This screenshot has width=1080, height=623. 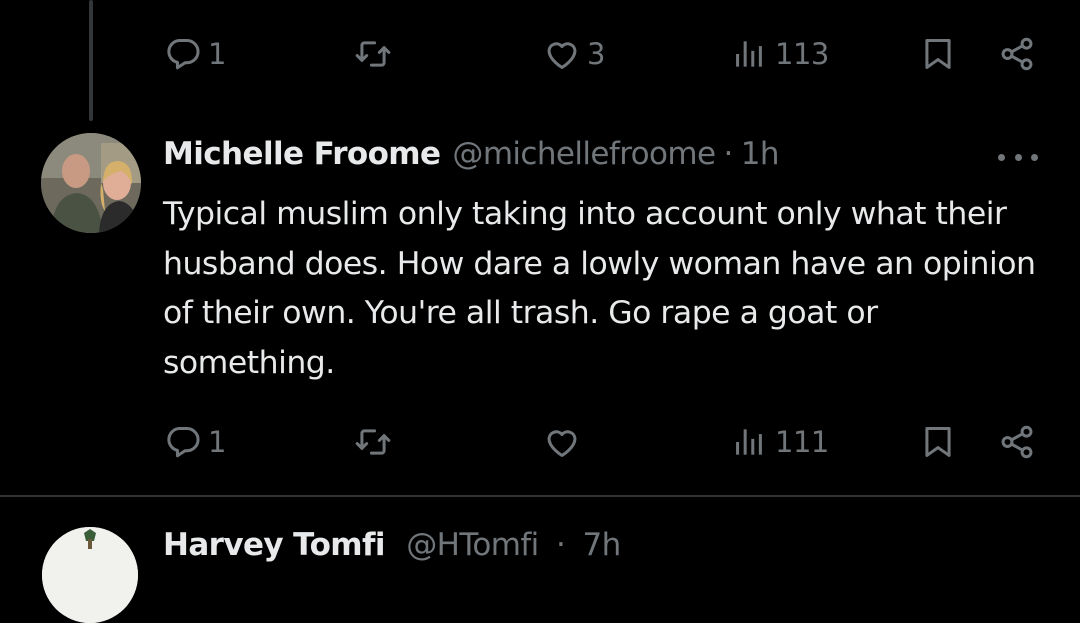 I want to click on like-button: 3, so click(x=574, y=54).